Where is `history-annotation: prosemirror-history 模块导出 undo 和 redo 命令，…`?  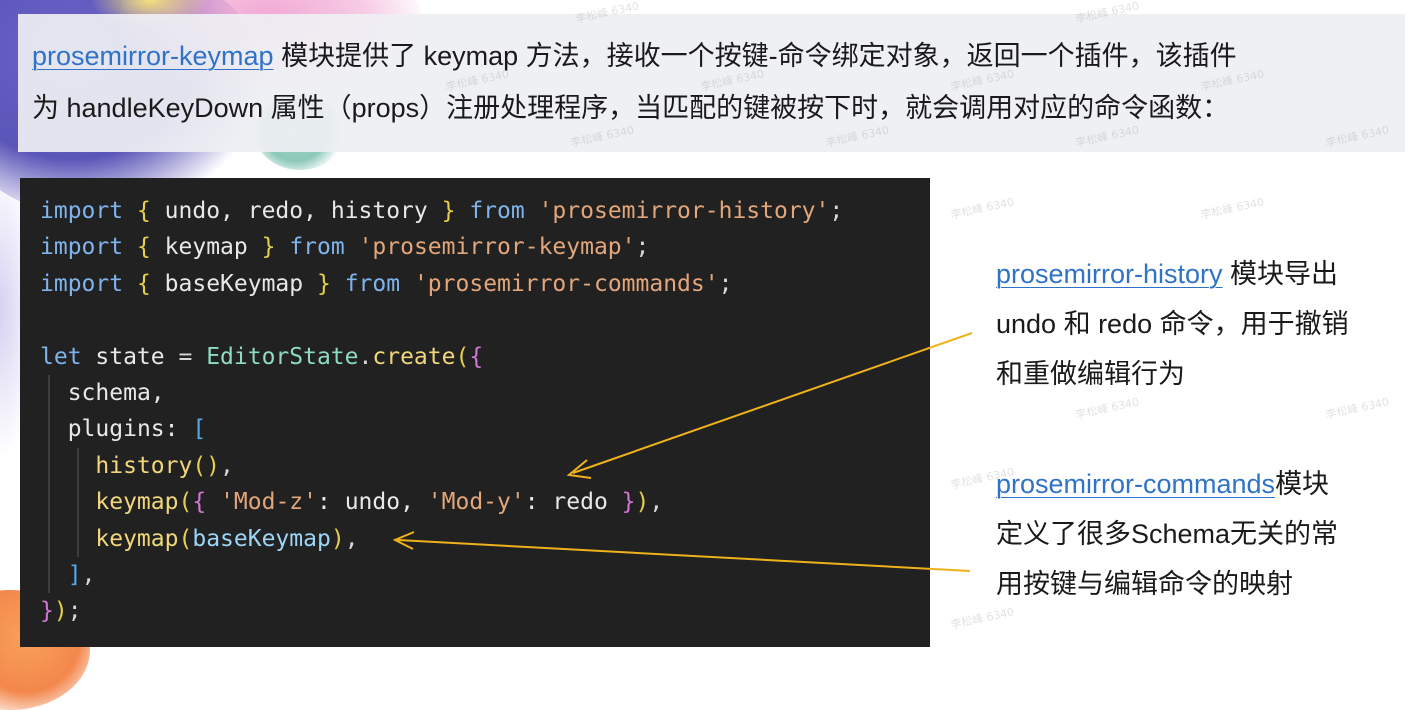 history-annotation: prosemirror-history 模块导出 undo 和 redo 命令，… is located at coordinates (1206, 324).